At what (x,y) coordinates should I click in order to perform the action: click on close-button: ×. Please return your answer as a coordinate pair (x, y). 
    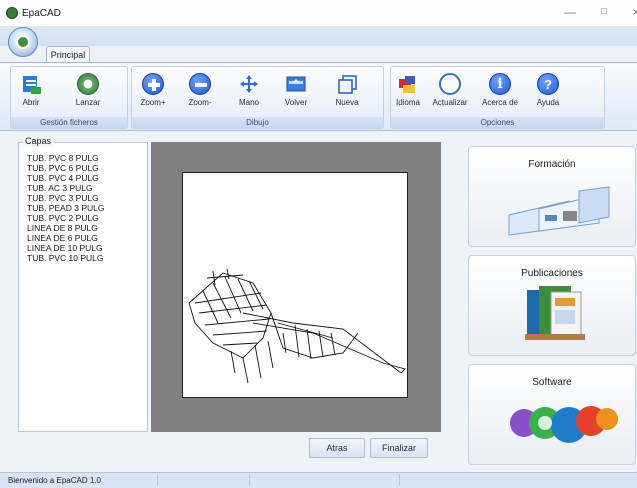
    Looking at the image, I should click on (631, 13).